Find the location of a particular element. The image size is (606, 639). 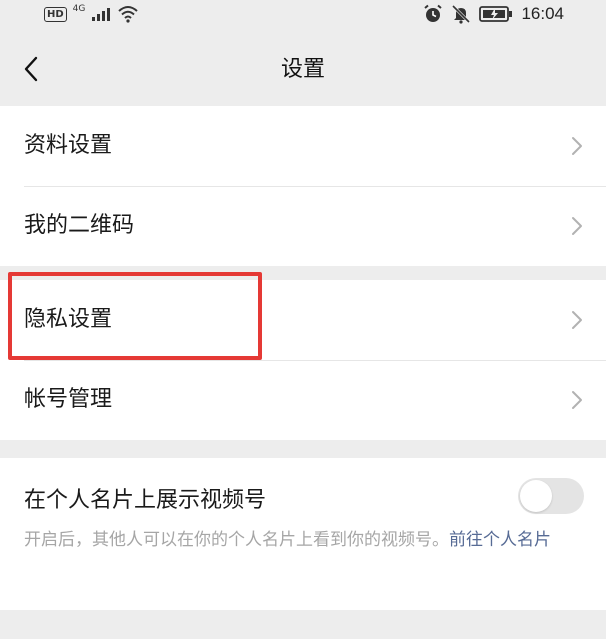

network-type: 4G is located at coordinates (79, 9).